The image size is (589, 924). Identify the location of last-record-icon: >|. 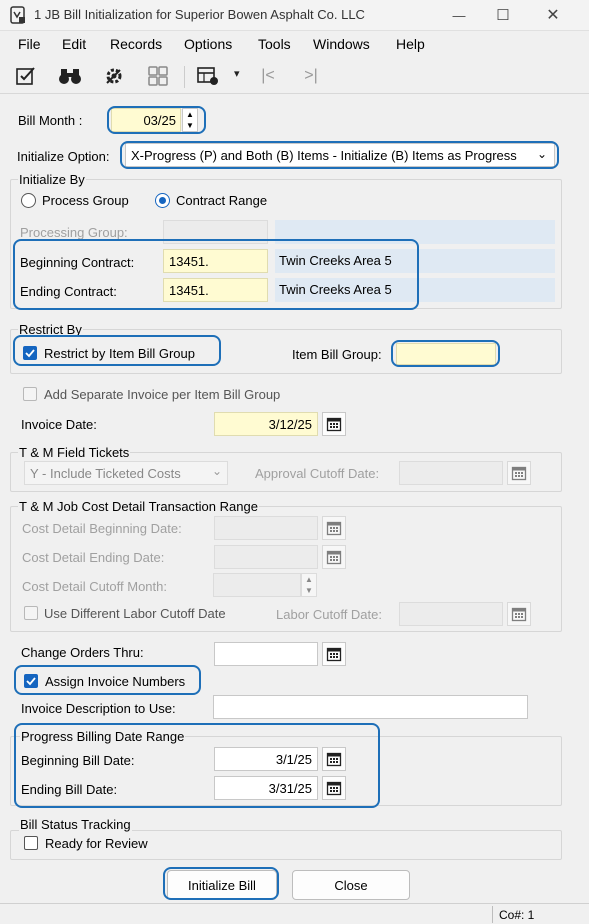
(311, 76).